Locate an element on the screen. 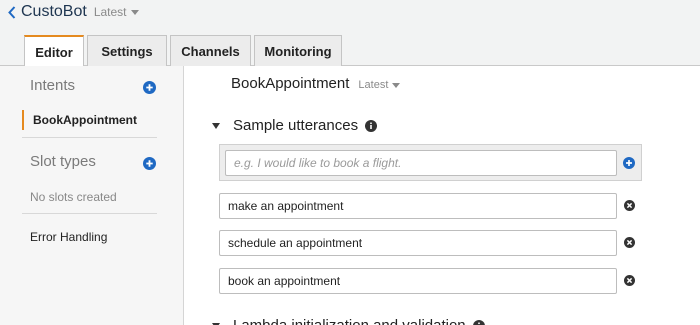 This screenshot has height=325, width=700. slot-types-heading: Slot types is located at coordinates (63, 161).